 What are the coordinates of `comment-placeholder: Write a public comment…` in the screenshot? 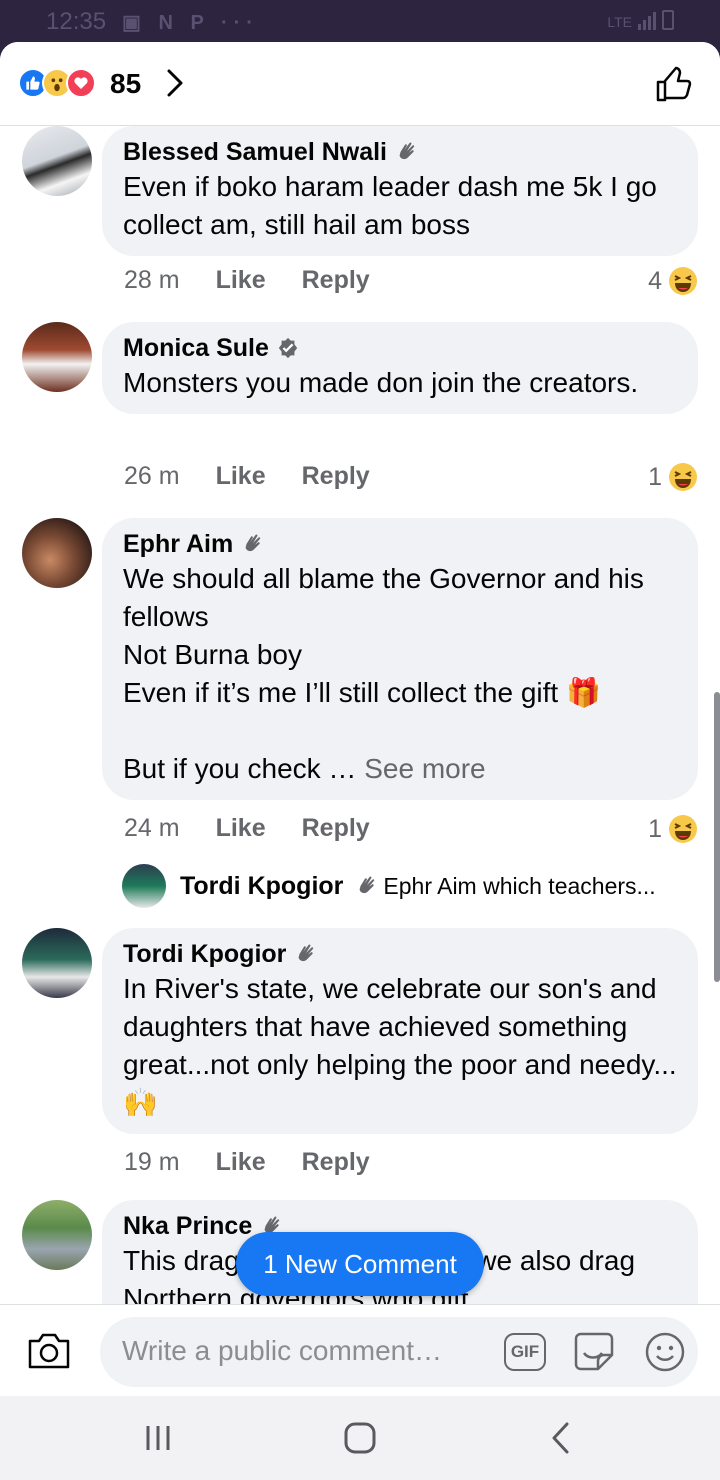 It's located at (282, 1350).